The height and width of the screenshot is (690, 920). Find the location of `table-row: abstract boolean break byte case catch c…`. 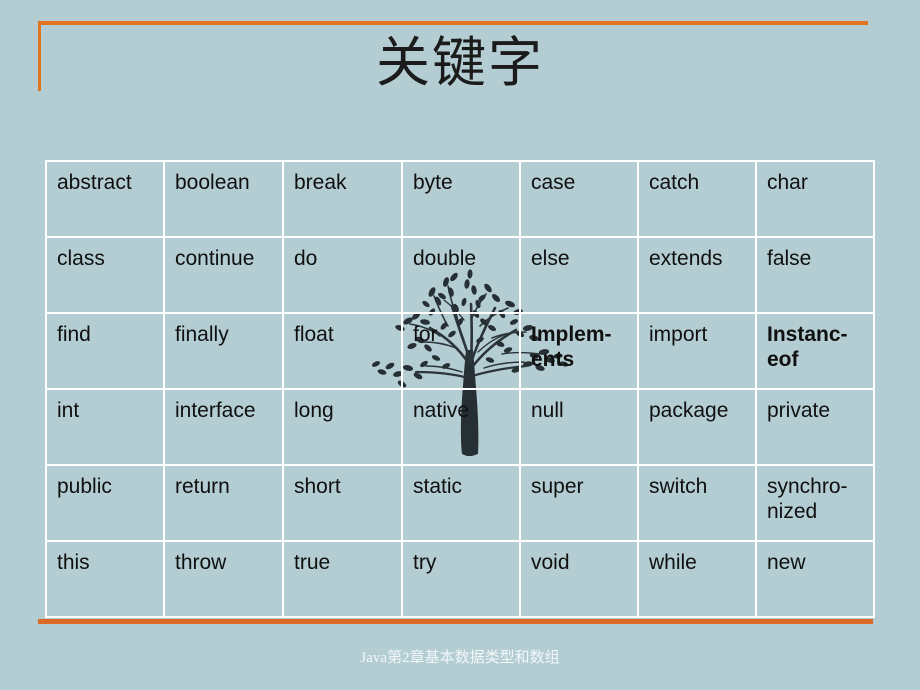

table-row: abstract boolean break byte case catch c… is located at coordinates (460, 199).